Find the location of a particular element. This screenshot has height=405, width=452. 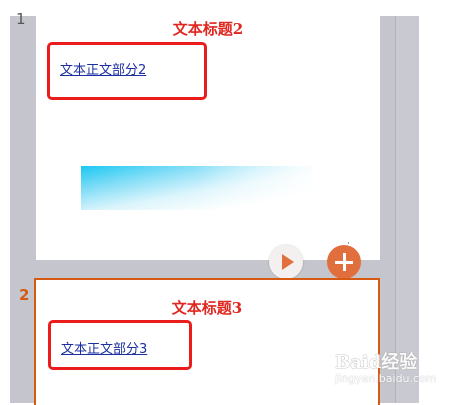

gradient-shape is located at coordinates (197, 188).